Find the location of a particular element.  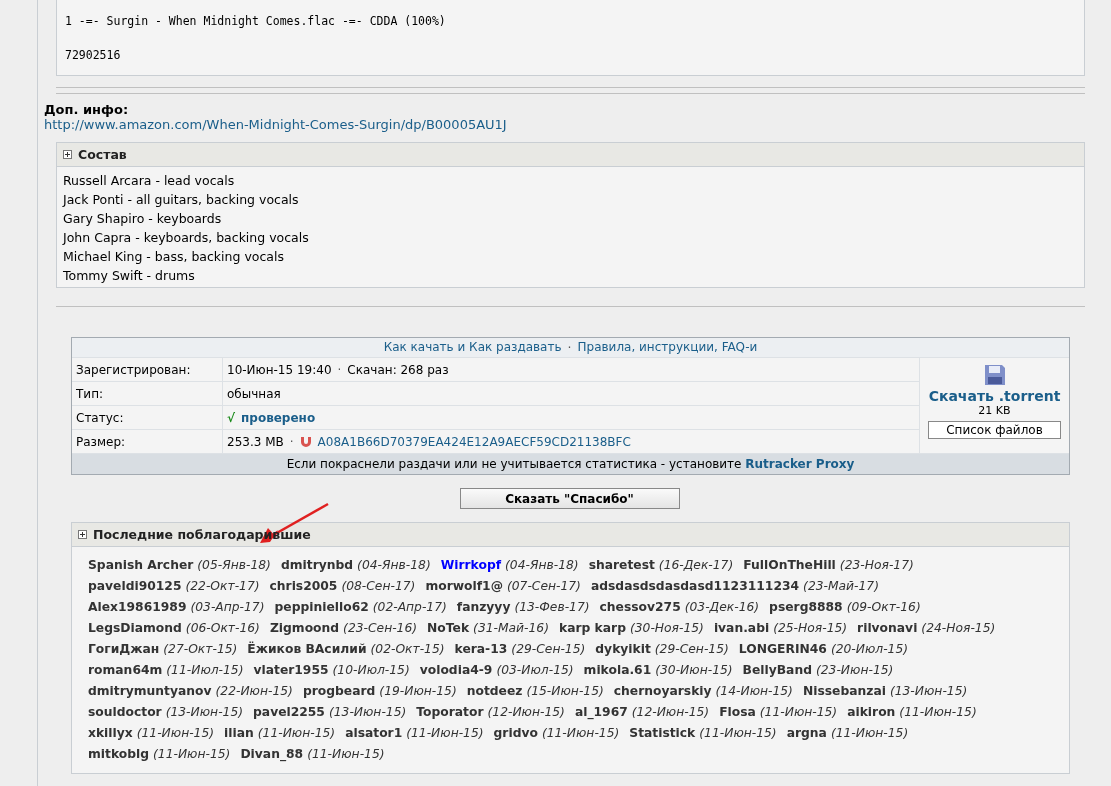

file-size: 21 KB is located at coordinates (994, 410).